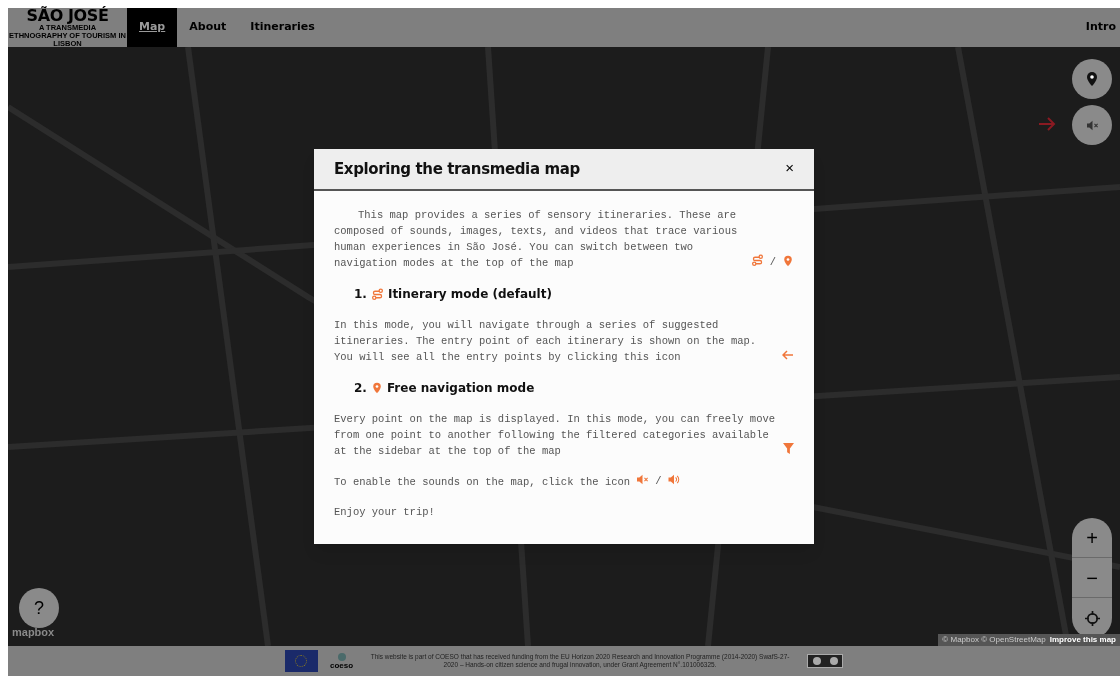 The width and height of the screenshot is (1120, 676). I want to click on section-heading: Free navigation mode, so click(460, 388).